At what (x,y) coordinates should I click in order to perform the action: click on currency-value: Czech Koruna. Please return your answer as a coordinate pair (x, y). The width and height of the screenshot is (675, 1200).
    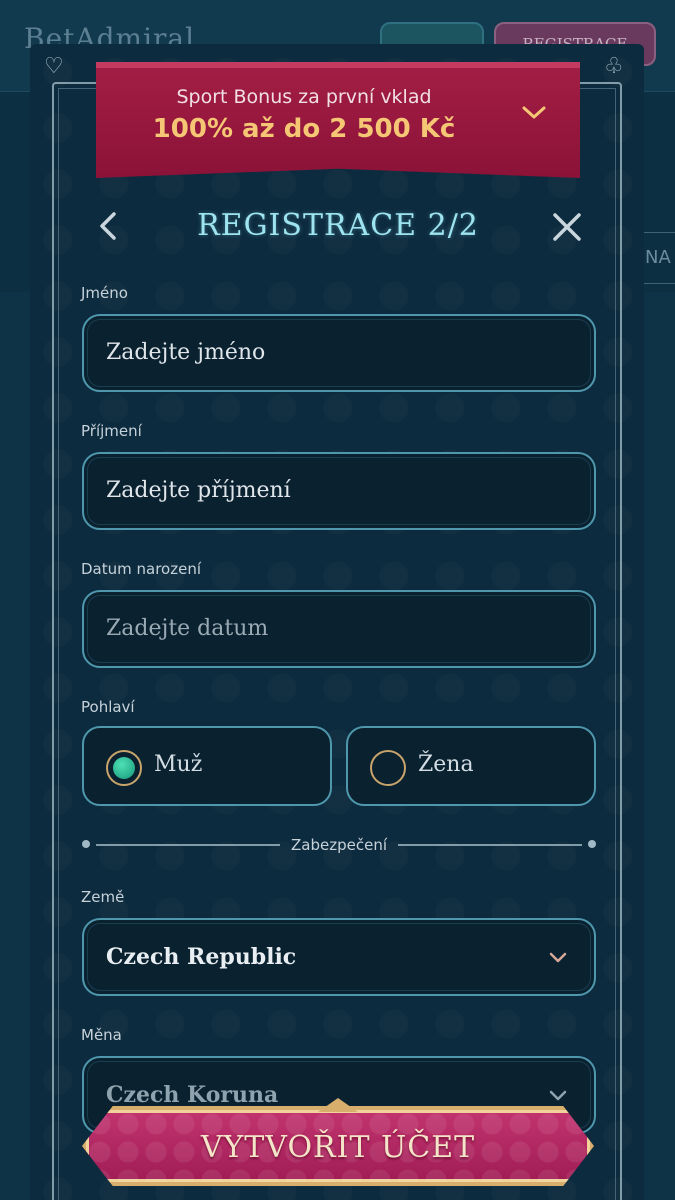
    Looking at the image, I should click on (192, 1095).